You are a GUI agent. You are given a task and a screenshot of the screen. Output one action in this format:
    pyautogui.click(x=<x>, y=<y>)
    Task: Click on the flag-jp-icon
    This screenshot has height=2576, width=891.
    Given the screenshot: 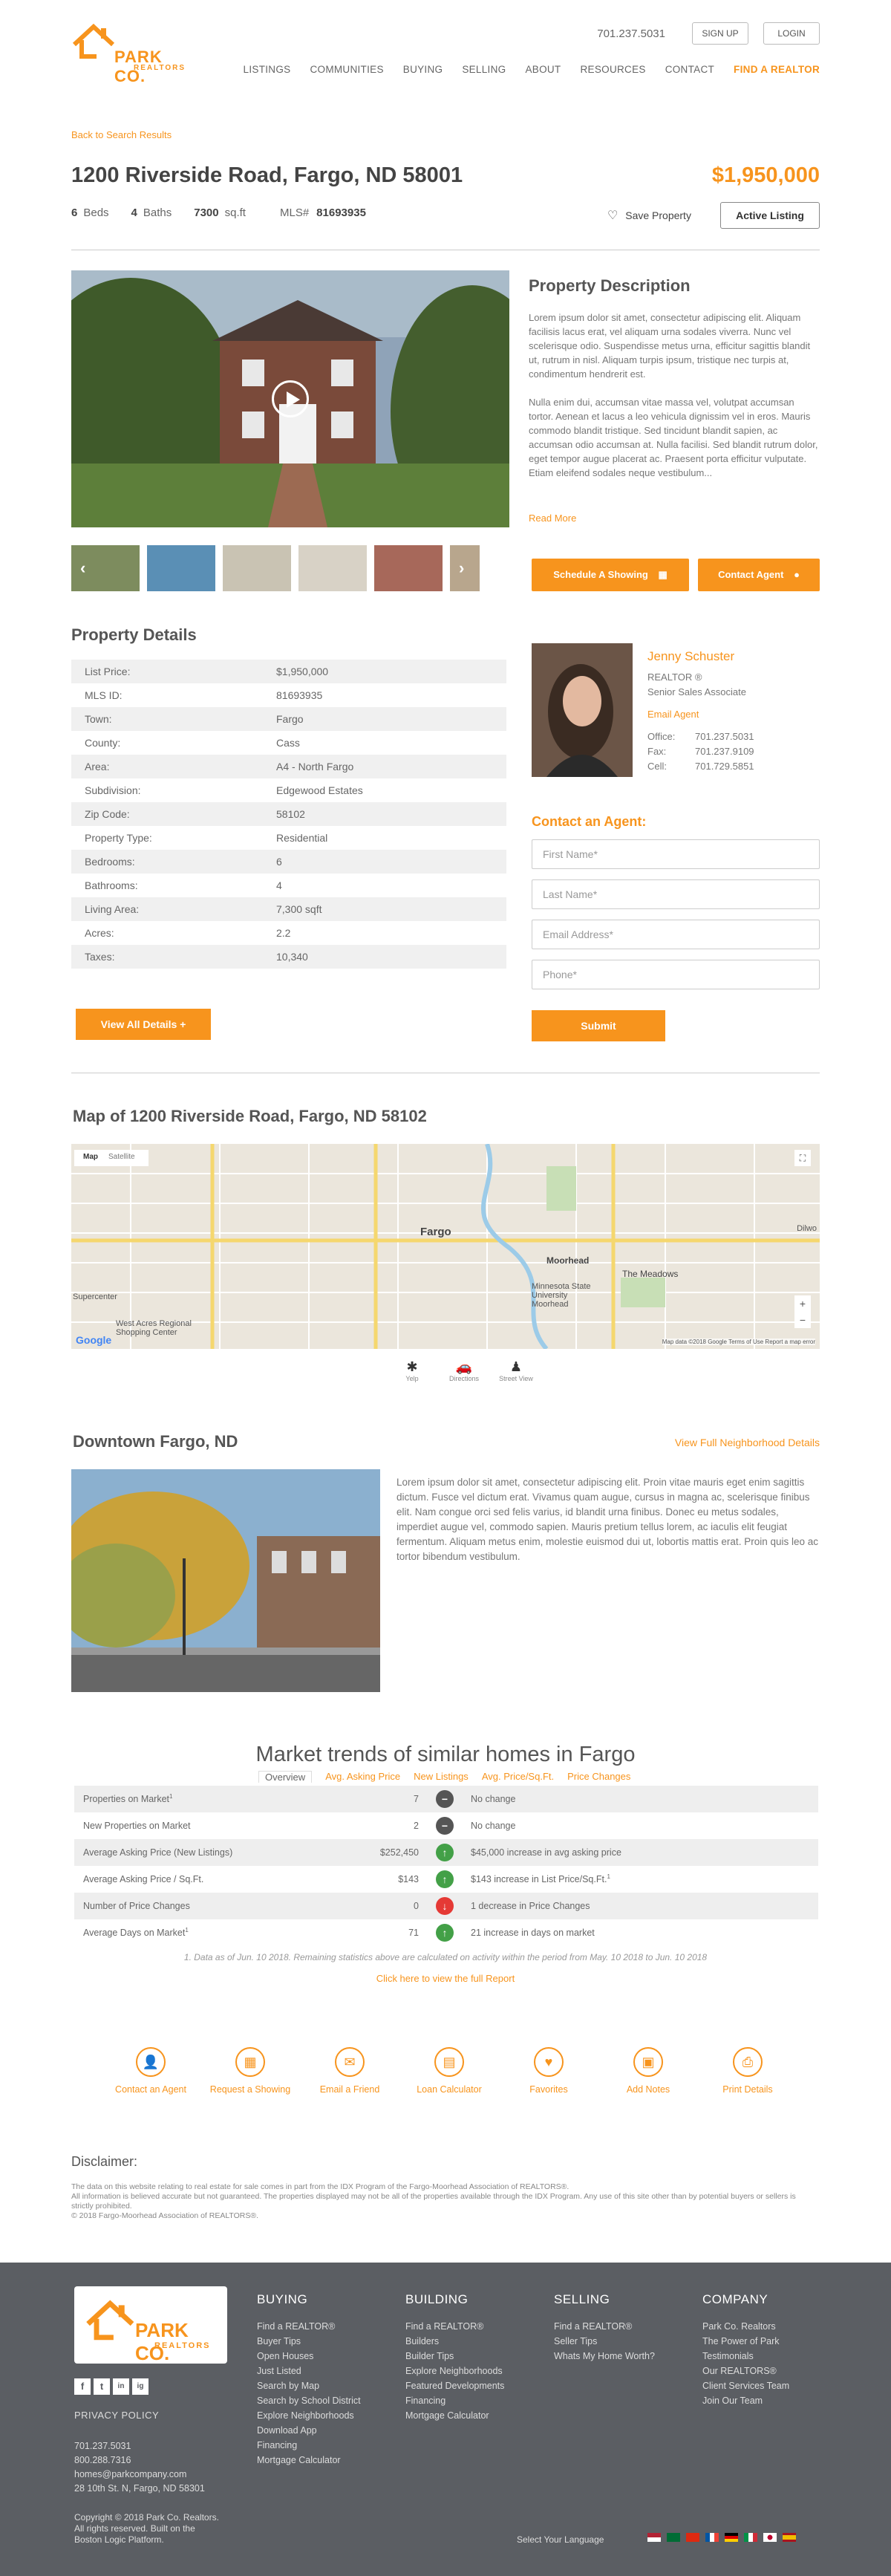 What is the action you would take?
    pyautogui.click(x=770, y=2537)
    